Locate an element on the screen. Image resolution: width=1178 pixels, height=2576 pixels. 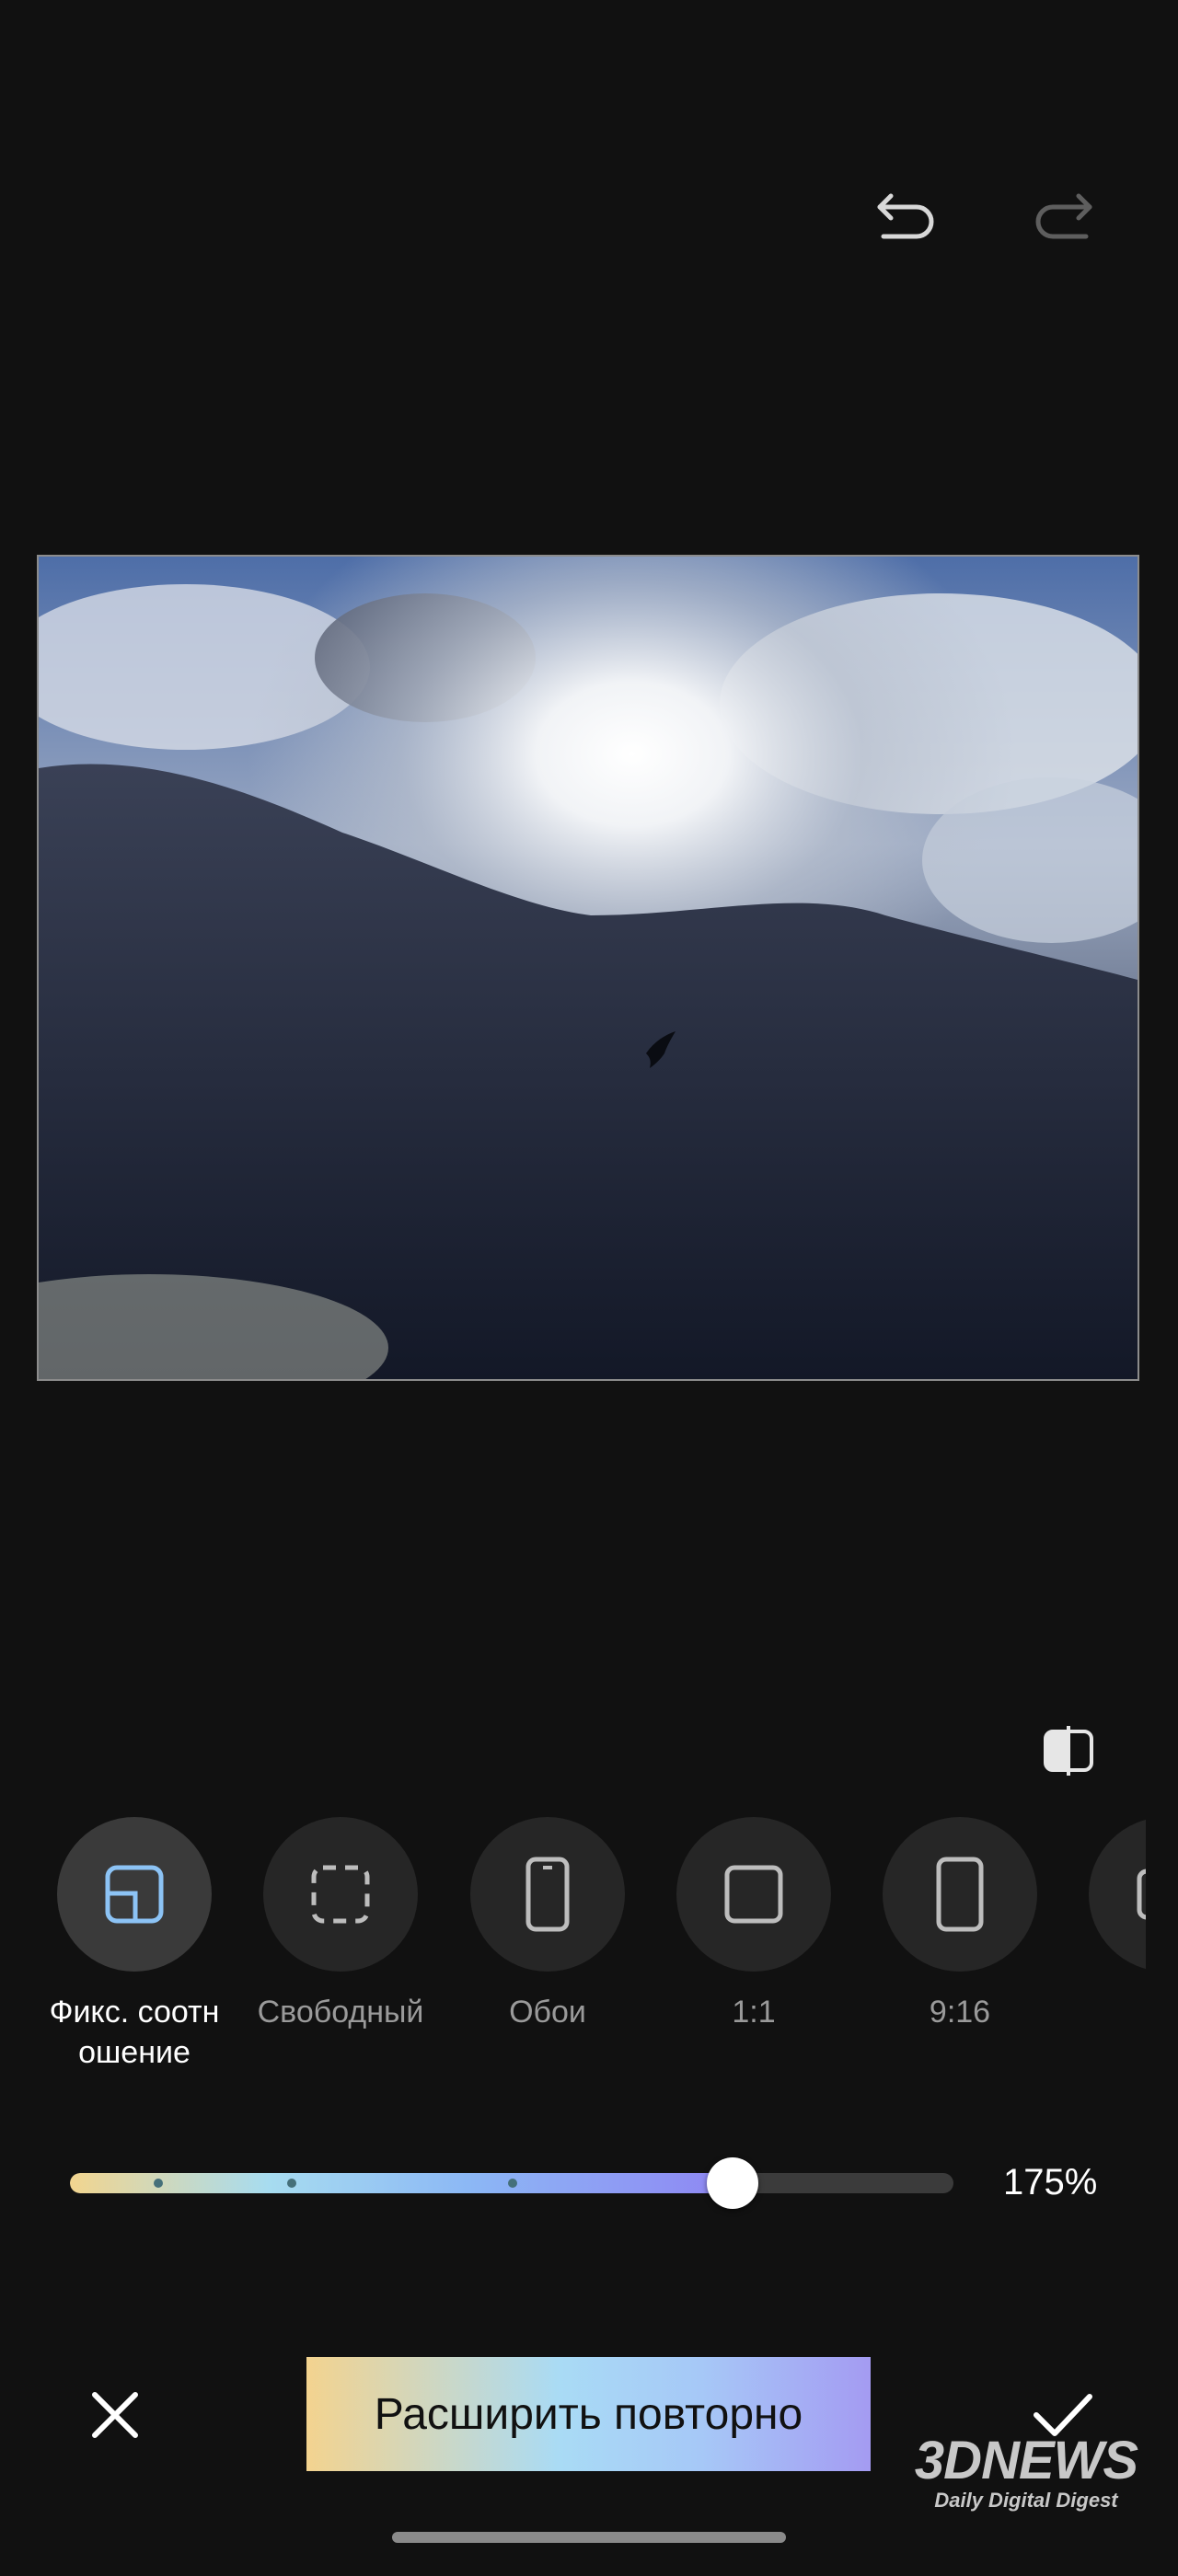
watermark-tagline: Daily Digital Digest is located at coordinates (1026, 2500).